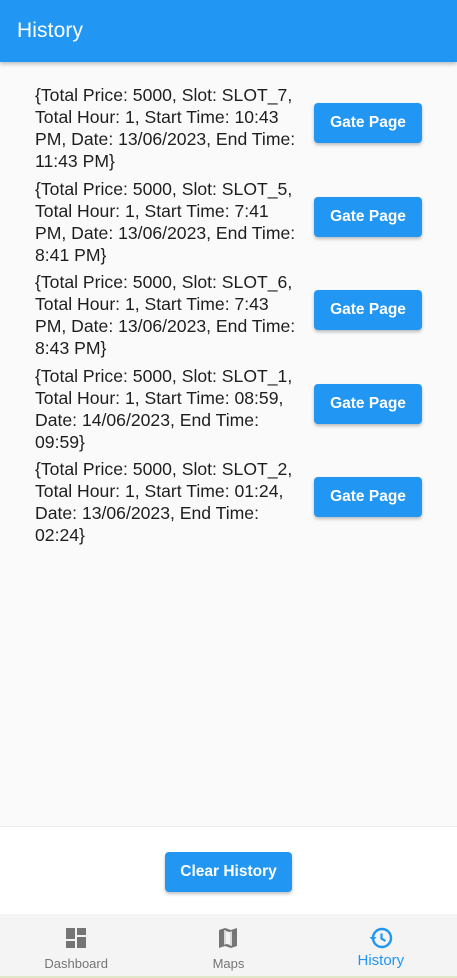 The height and width of the screenshot is (978, 457). What do you see at coordinates (380, 938) in the screenshot?
I see `history-icon` at bounding box center [380, 938].